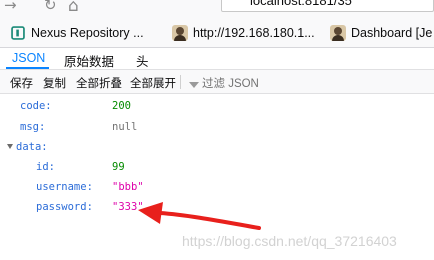 This screenshot has width=434, height=260. Describe the element at coordinates (150, 213) in the screenshot. I see `annotation-arrow-head` at that location.